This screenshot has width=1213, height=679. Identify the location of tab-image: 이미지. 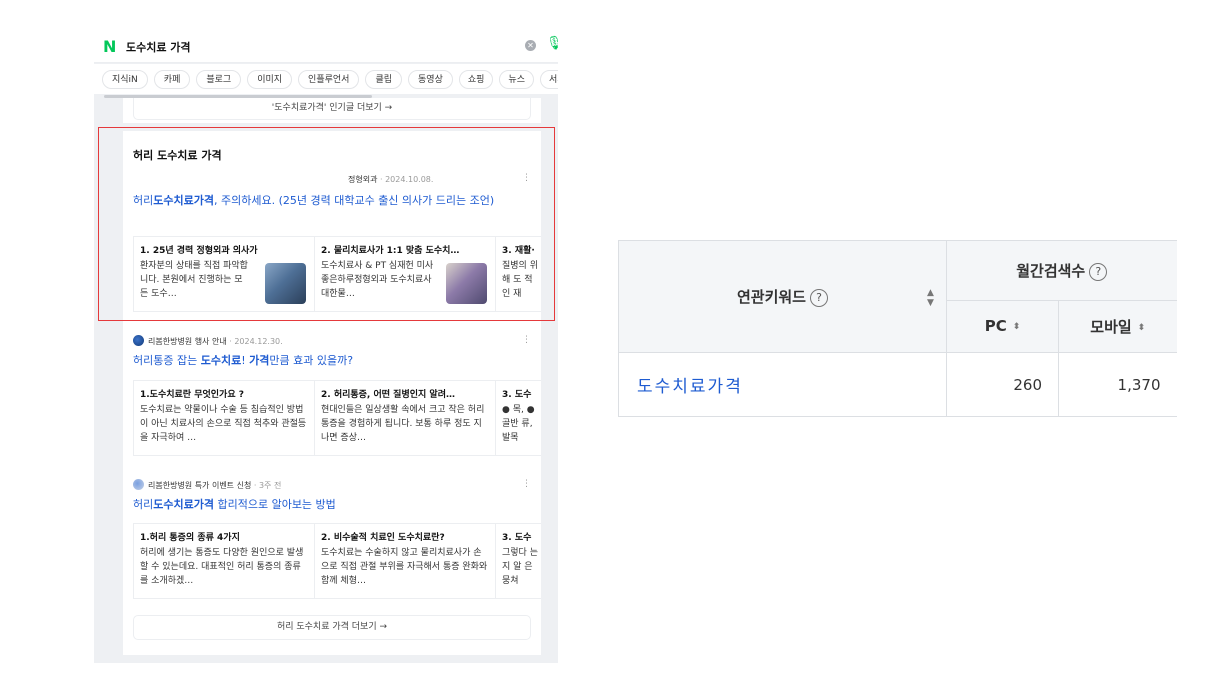
(270, 79).